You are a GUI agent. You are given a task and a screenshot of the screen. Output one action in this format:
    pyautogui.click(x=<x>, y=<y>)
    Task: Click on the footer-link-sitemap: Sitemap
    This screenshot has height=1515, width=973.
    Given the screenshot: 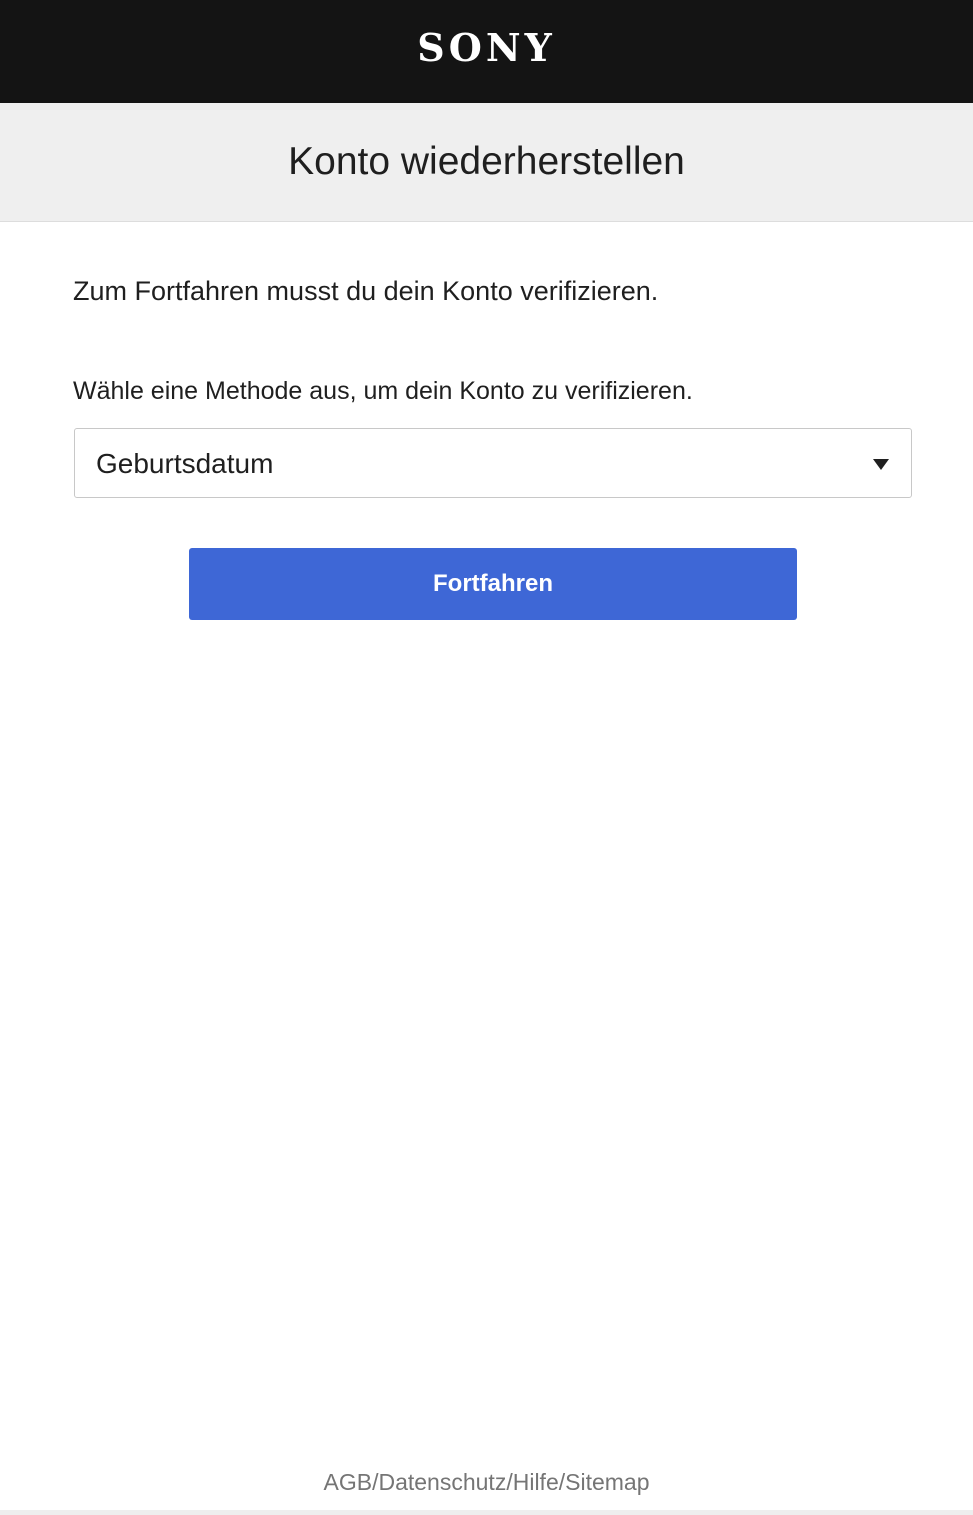 What is the action you would take?
    pyautogui.click(x=607, y=1482)
    